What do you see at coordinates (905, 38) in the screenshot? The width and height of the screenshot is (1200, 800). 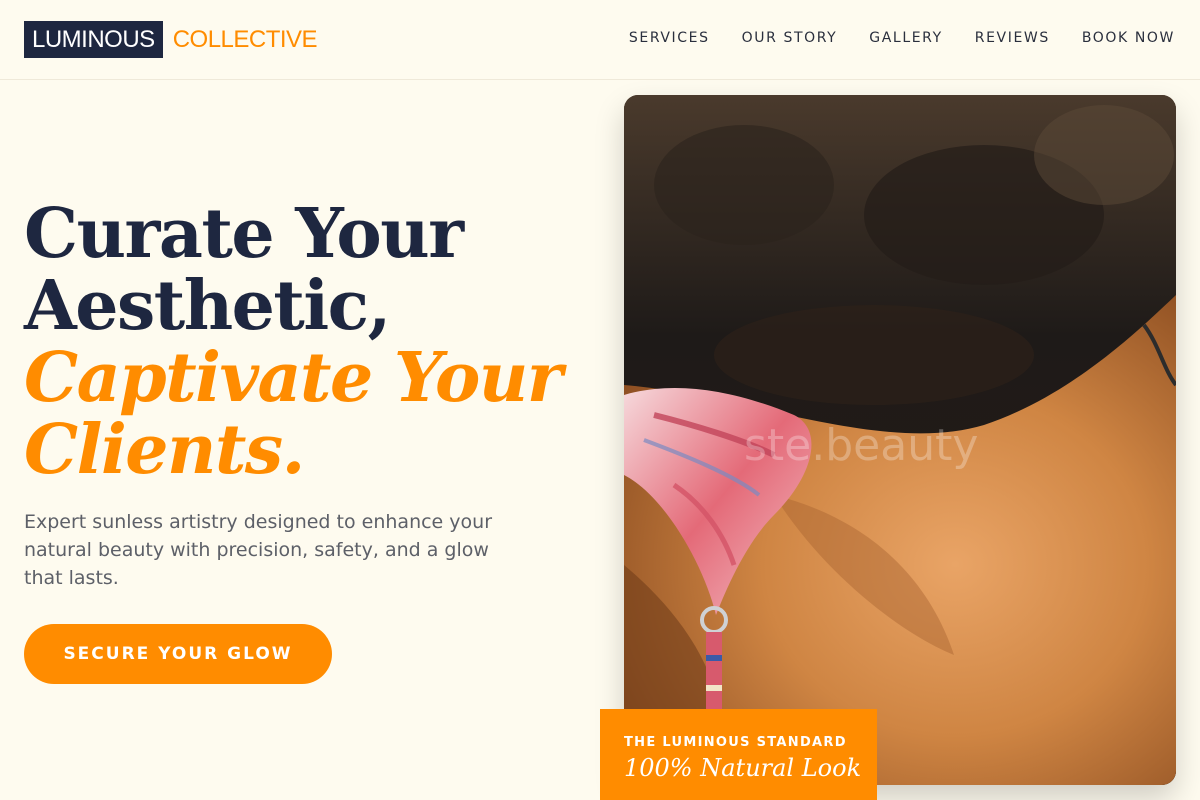 I see `nav-link-gallery: GALLERY` at bounding box center [905, 38].